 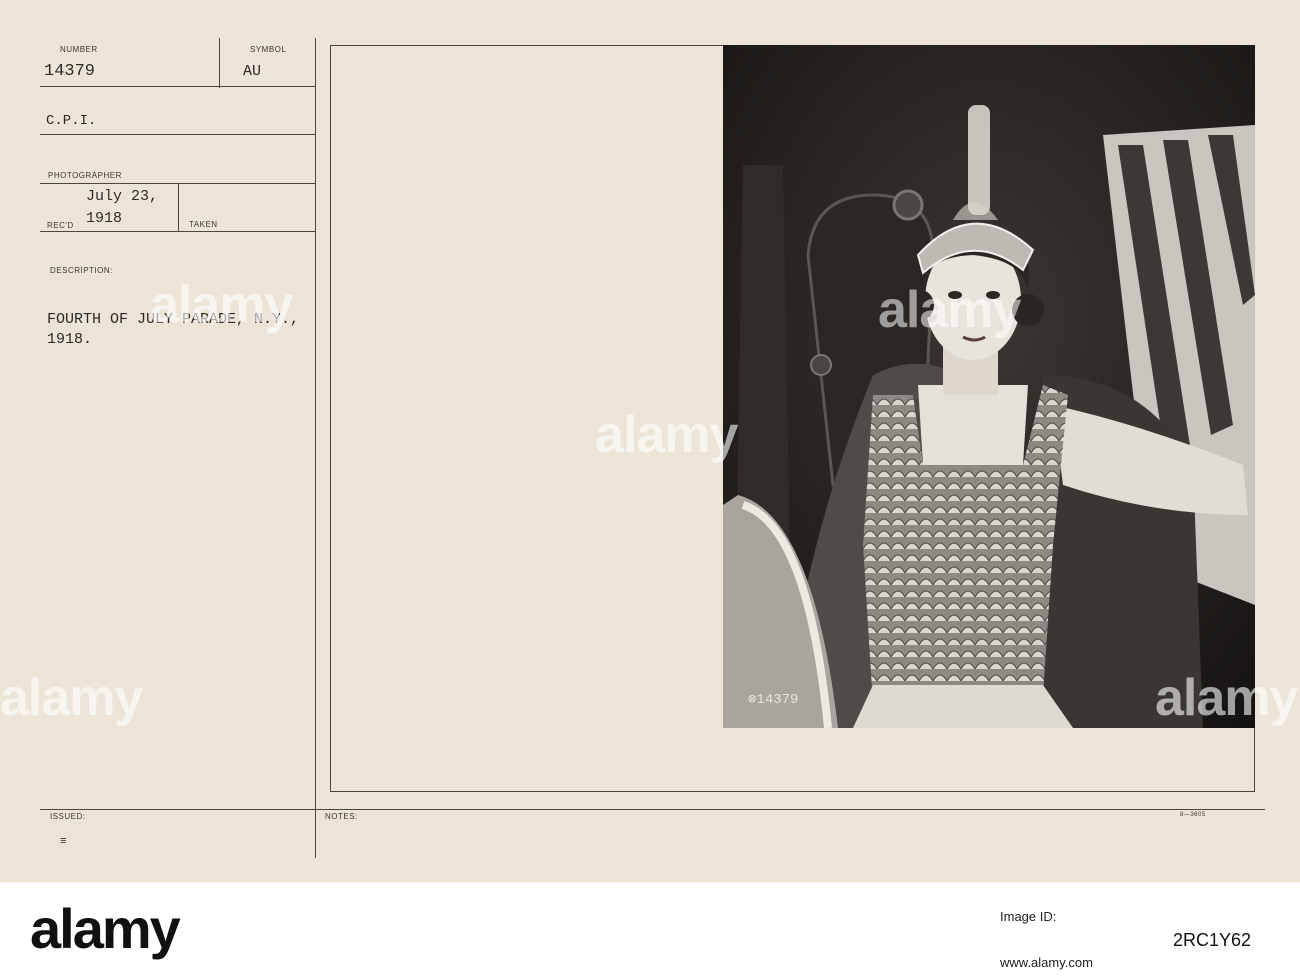 I want to click on notes-label: NOTES:, so click(x=341, y=816).